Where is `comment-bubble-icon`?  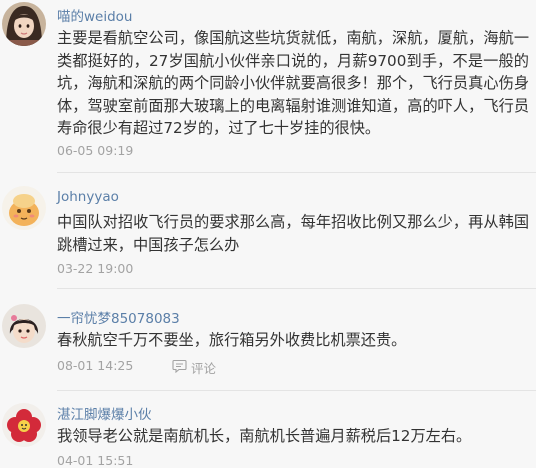
comment-bubble-icon is located at coordinates (179, 366).